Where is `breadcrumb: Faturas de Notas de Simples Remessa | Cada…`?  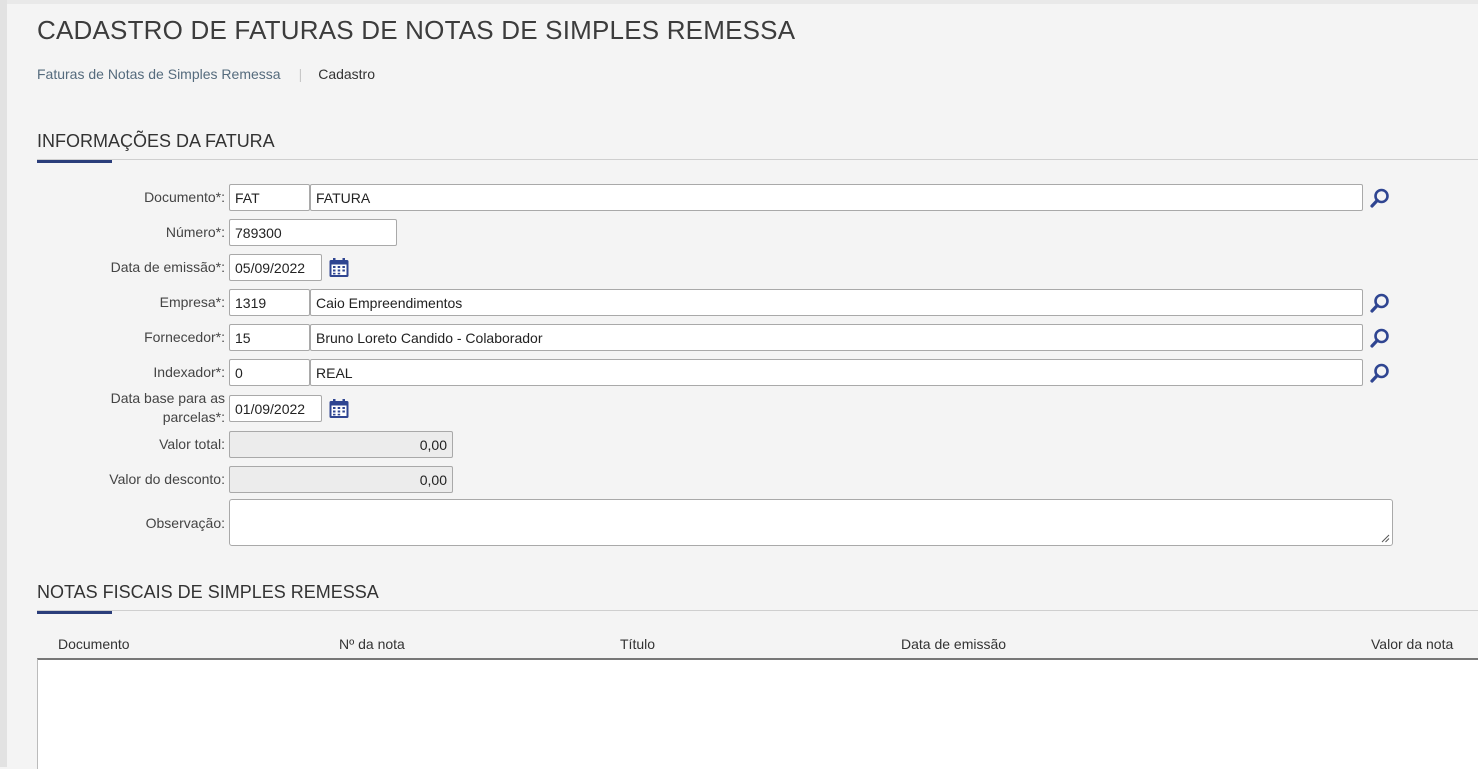
breadcrumb: Faturas de Notas de Simples Remessa | Cada… is located at coordinates (206, 74).